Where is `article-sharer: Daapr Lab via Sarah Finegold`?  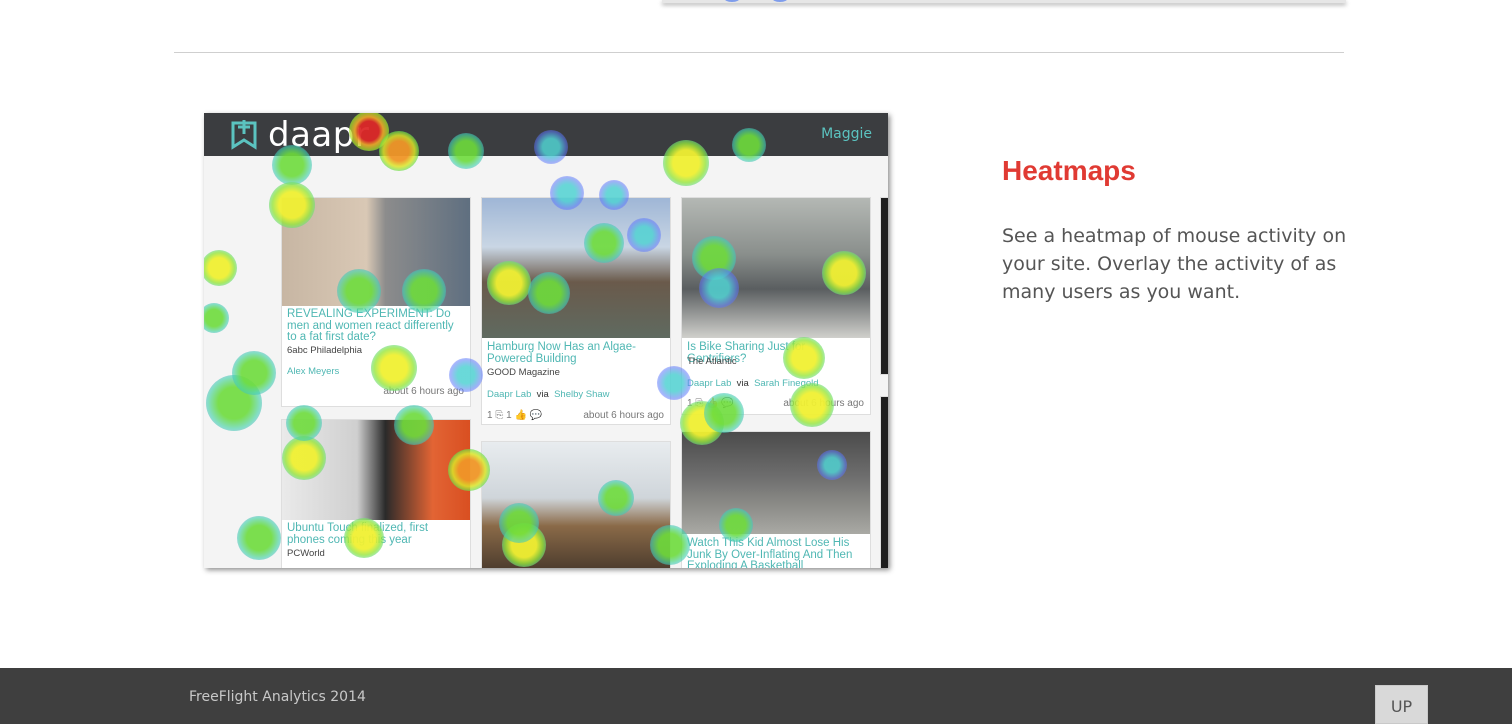 article-sharer: Daapr Lab via Sarah Finegold is located at coordinates (753, 383).